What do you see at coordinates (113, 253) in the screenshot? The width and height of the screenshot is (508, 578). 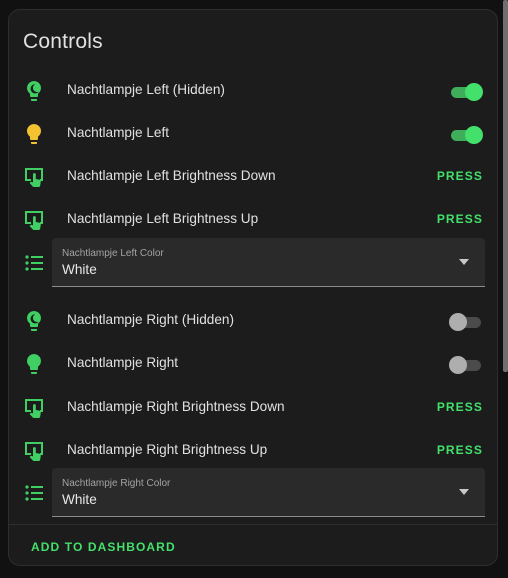 I see `select-label: Nachtlampje Left Color` at bounding box center [113, 253].